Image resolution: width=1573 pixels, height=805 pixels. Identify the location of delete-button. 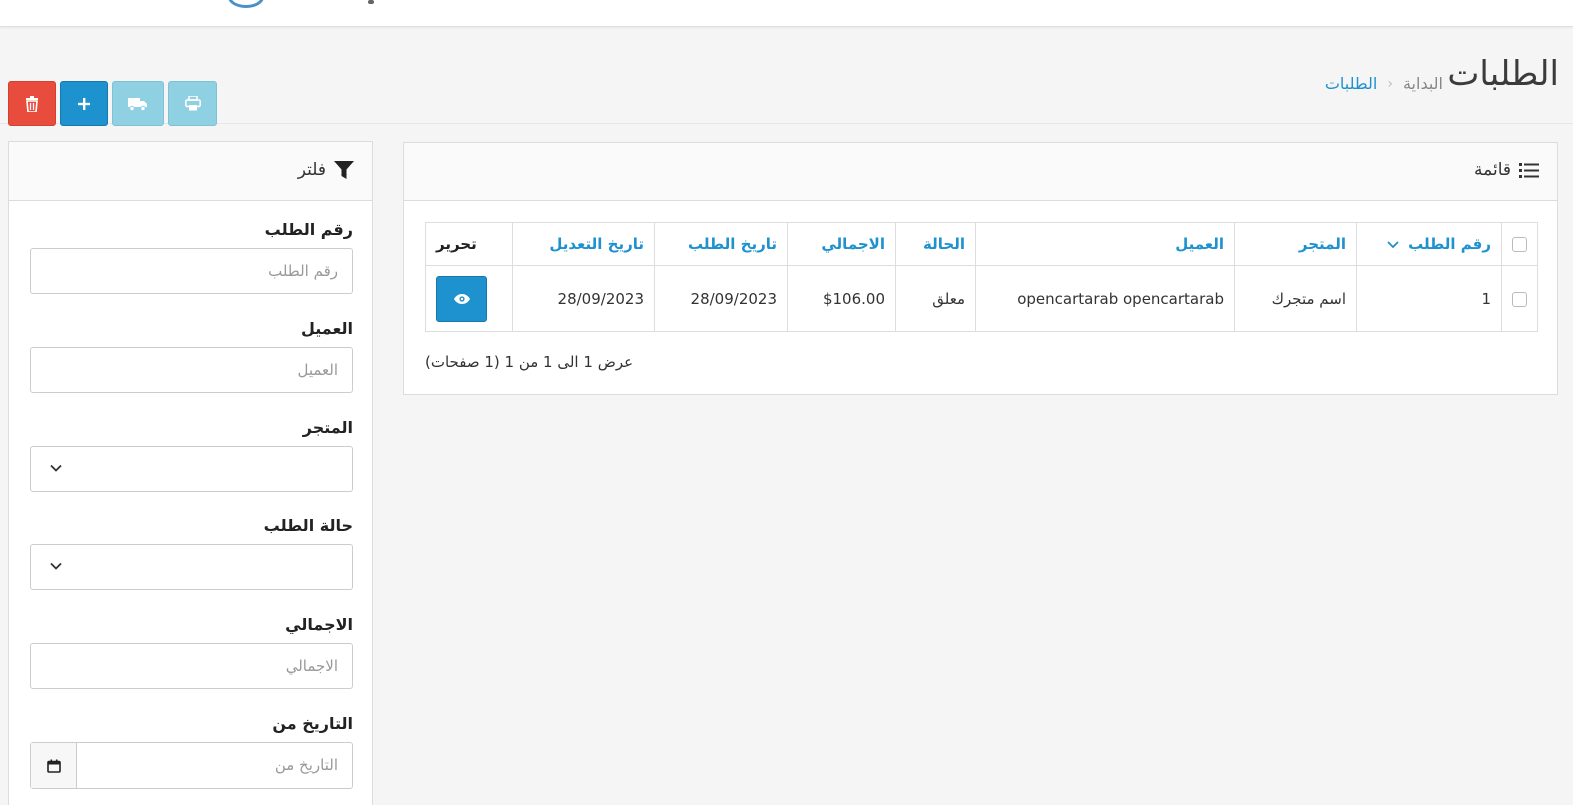
(32, 103).